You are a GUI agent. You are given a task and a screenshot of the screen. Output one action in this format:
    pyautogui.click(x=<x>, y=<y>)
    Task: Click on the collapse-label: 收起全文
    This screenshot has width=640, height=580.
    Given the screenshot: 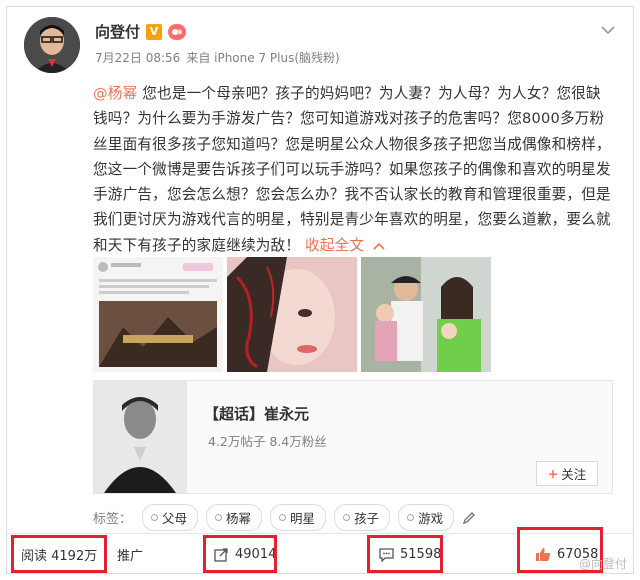 What is the action you would take?
    pyautogui.click(x=334, y=245)
    